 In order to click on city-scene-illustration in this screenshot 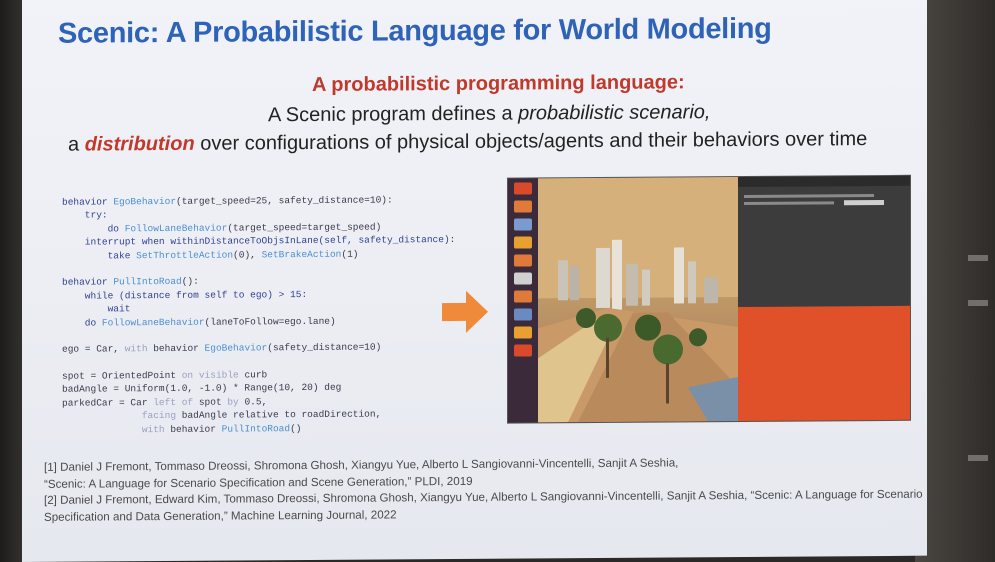, I will do `click(638, 300)`.